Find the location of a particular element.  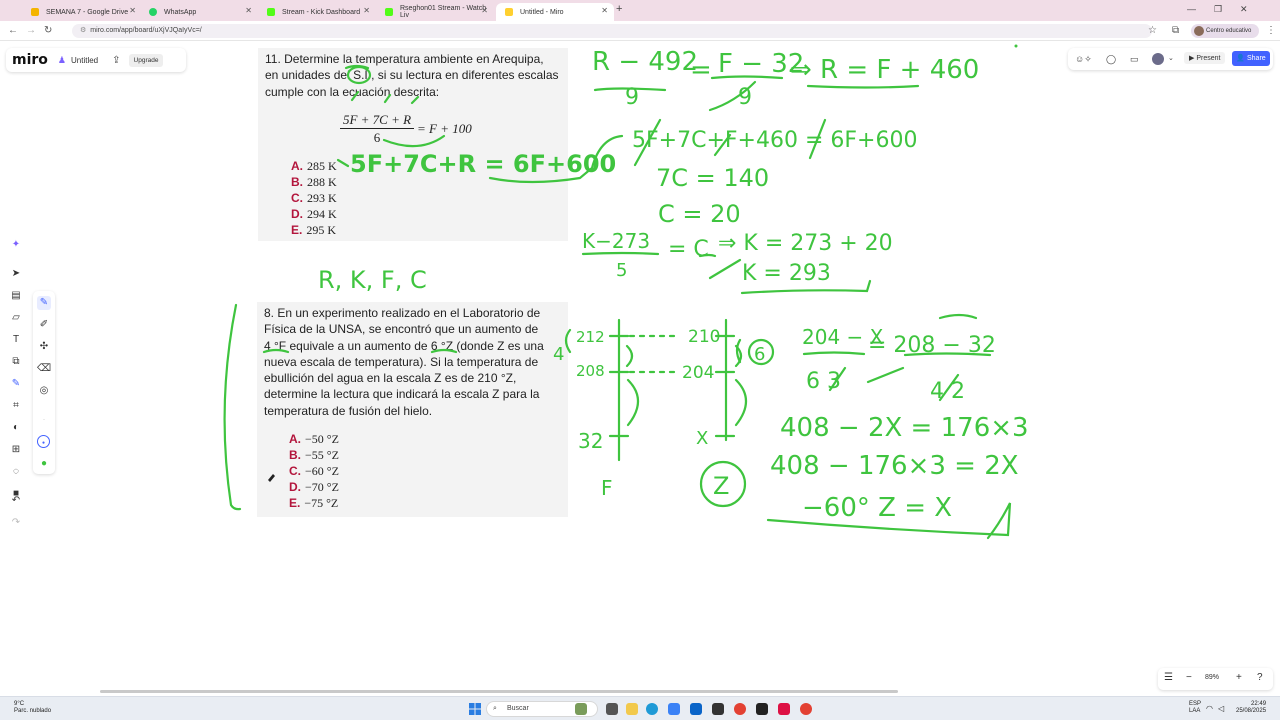

ink-underlines is located at coordinates (360, 351).